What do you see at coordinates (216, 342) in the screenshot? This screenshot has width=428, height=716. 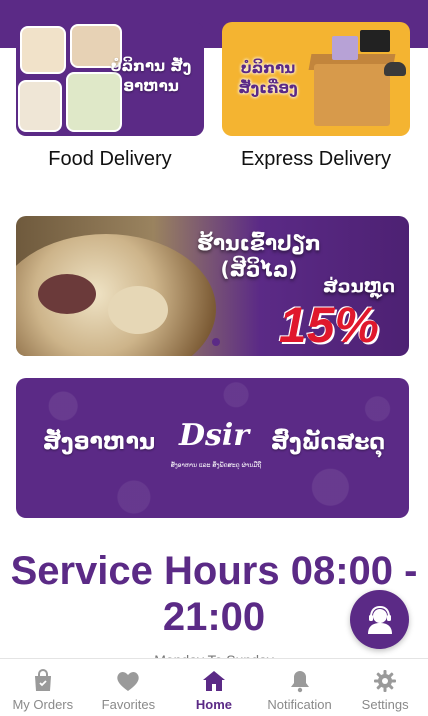 I see `carousel-dot` at bounding box center [216, 342].